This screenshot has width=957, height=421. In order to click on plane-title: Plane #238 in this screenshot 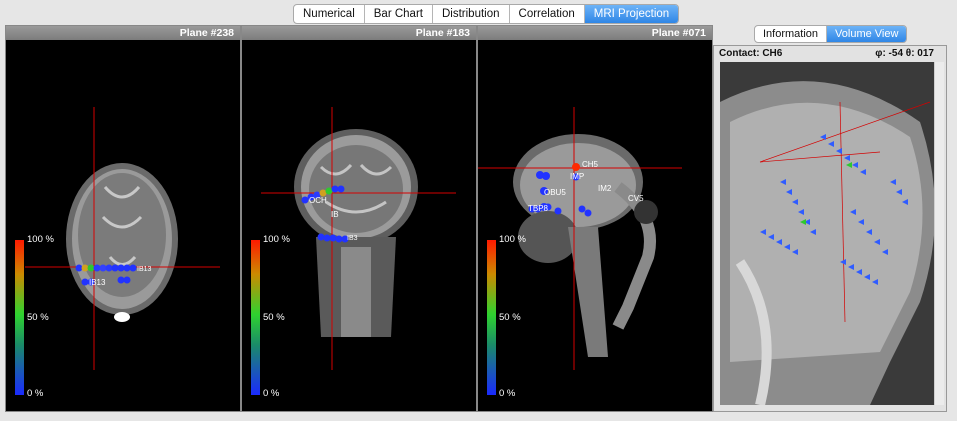, I will do `click(123, 33)`.